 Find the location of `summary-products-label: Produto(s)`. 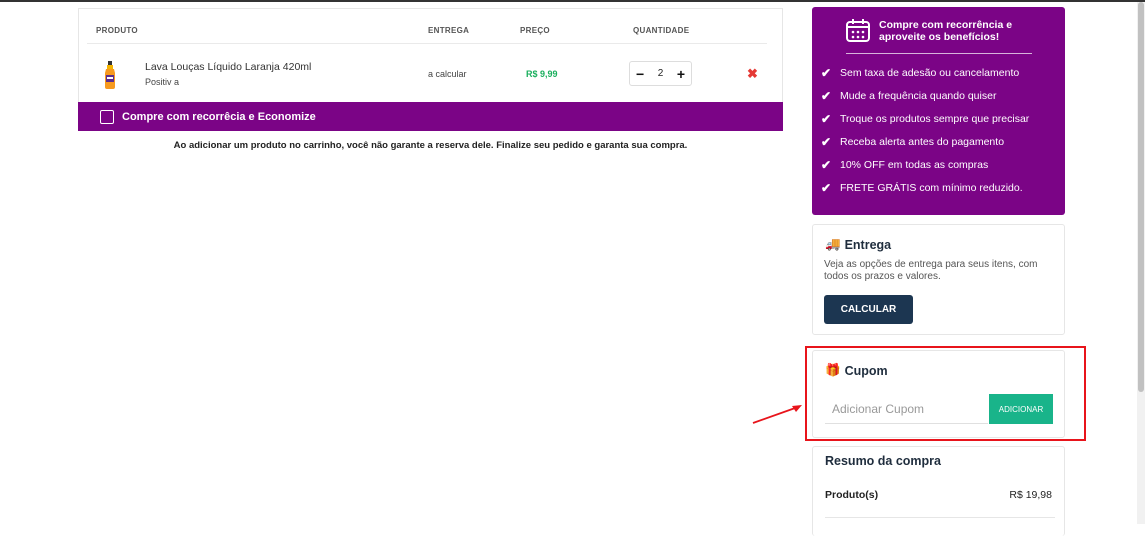

summary-products-label: Produto(s) is located at coordinates (852, 495).